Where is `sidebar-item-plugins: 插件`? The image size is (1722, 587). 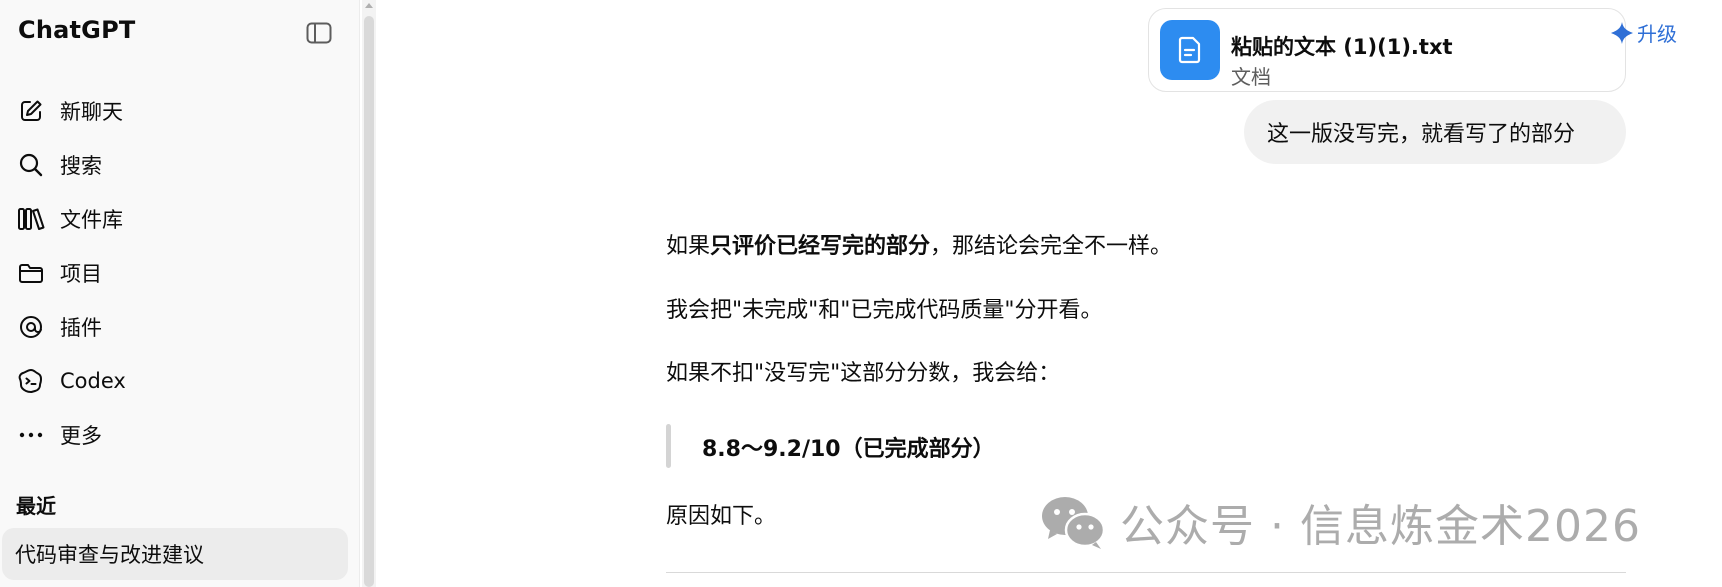 sidebar-item-plugins: 插件 is located at coordinates (178, 327).